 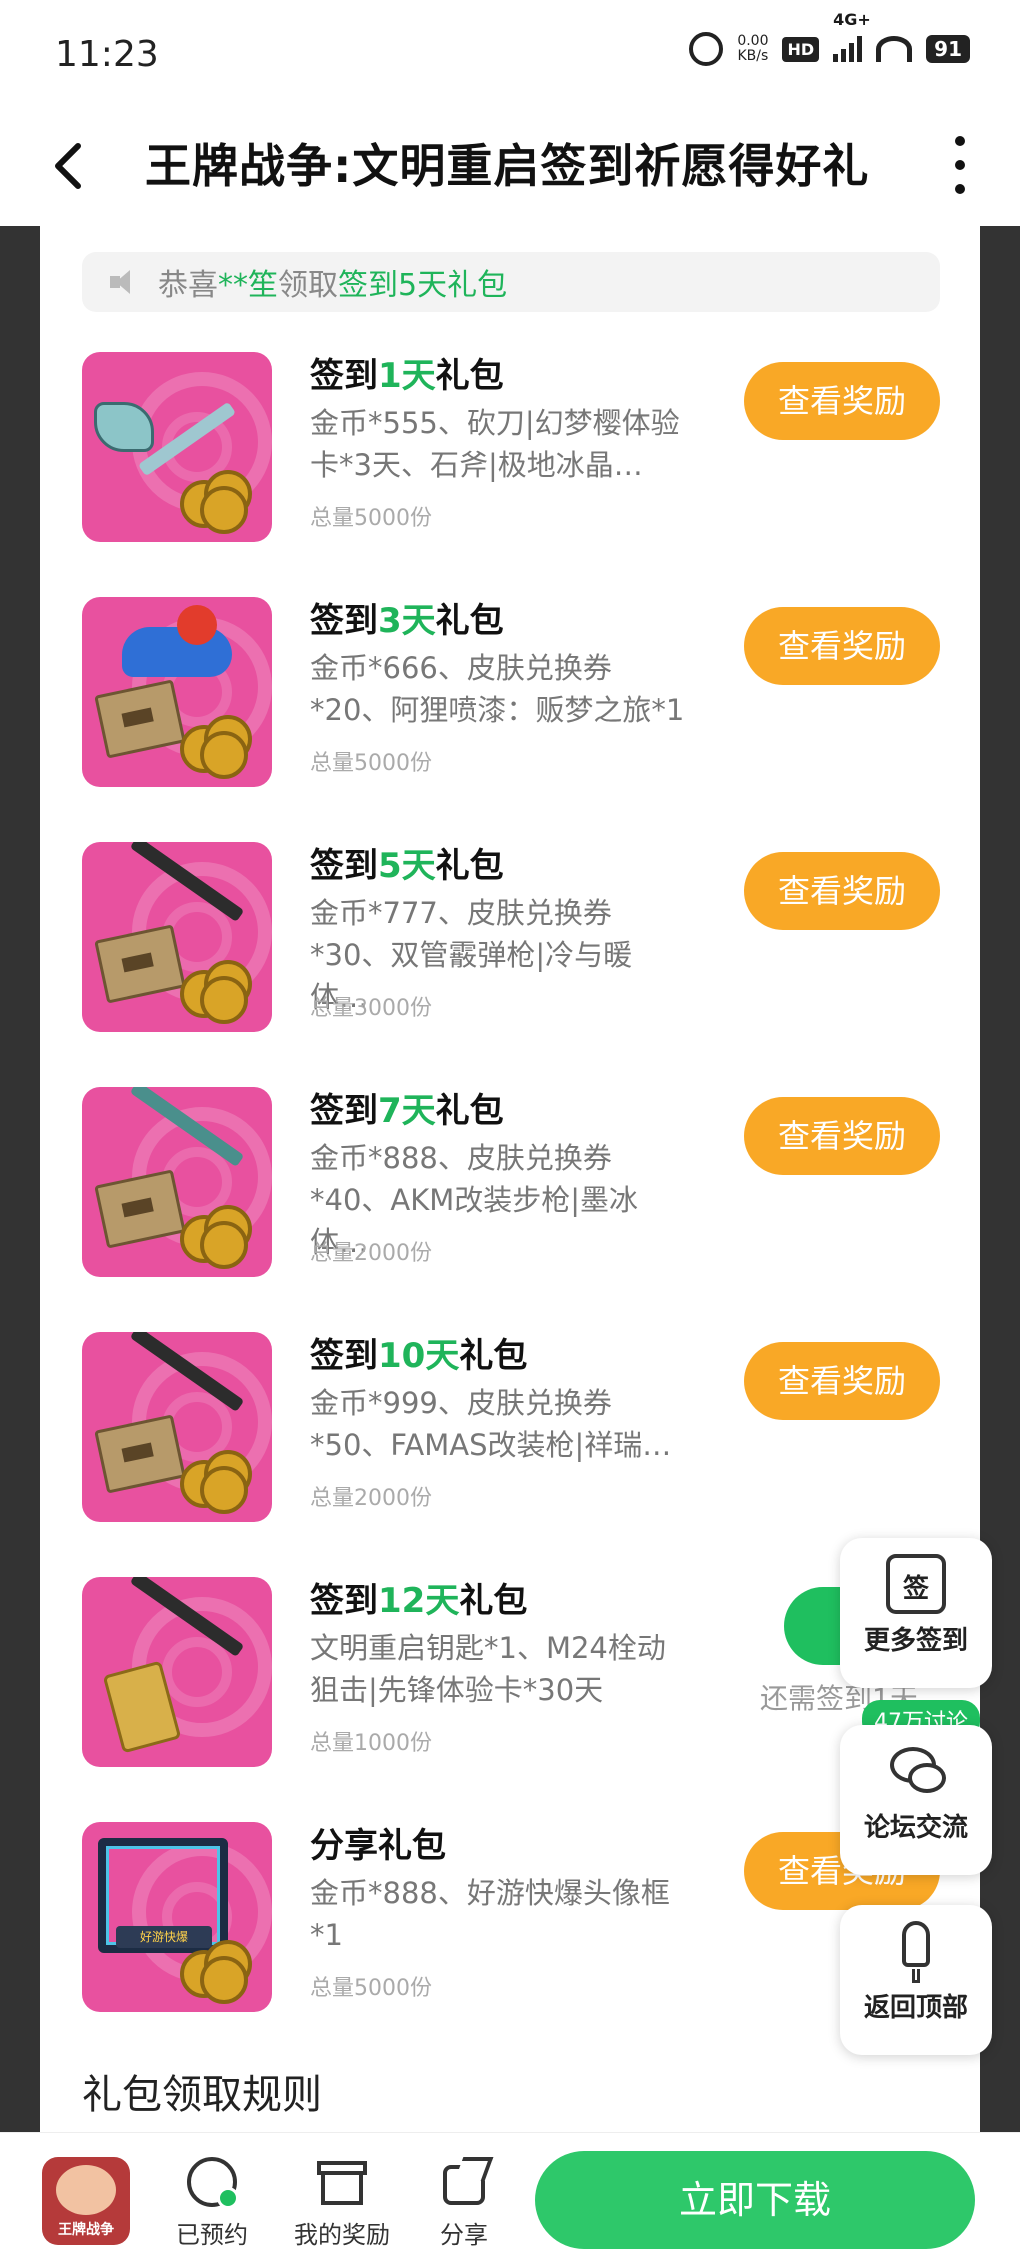 What do you see at coordinates (755, 2200) in the screenshot?
I see `download-now-button: 立即下载` at bounding box center [755, 2200].